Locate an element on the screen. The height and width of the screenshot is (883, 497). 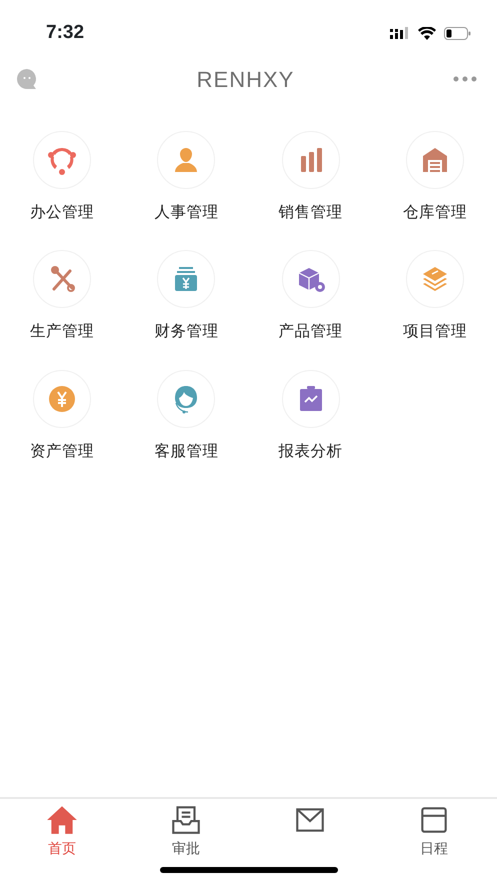
module-label: 销售管理 is located at coordinates (310, 212).